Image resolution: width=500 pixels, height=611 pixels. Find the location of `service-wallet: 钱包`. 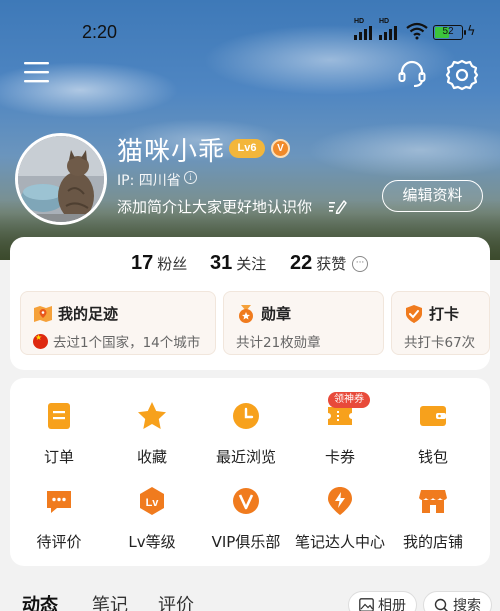

service-wallet: 钱包 is located at coordinates (433, 433).